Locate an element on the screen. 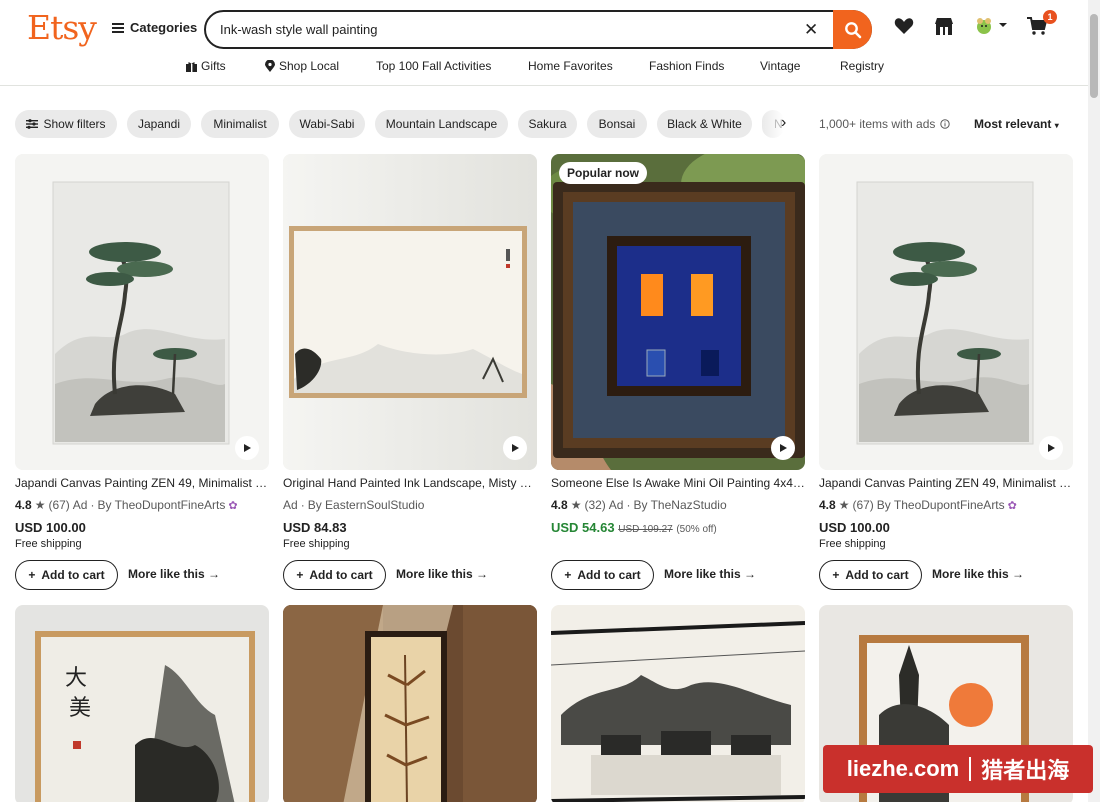 The height and width of the screenshot is (802, 1100). menu-icon is located at coordinates (118, 27).